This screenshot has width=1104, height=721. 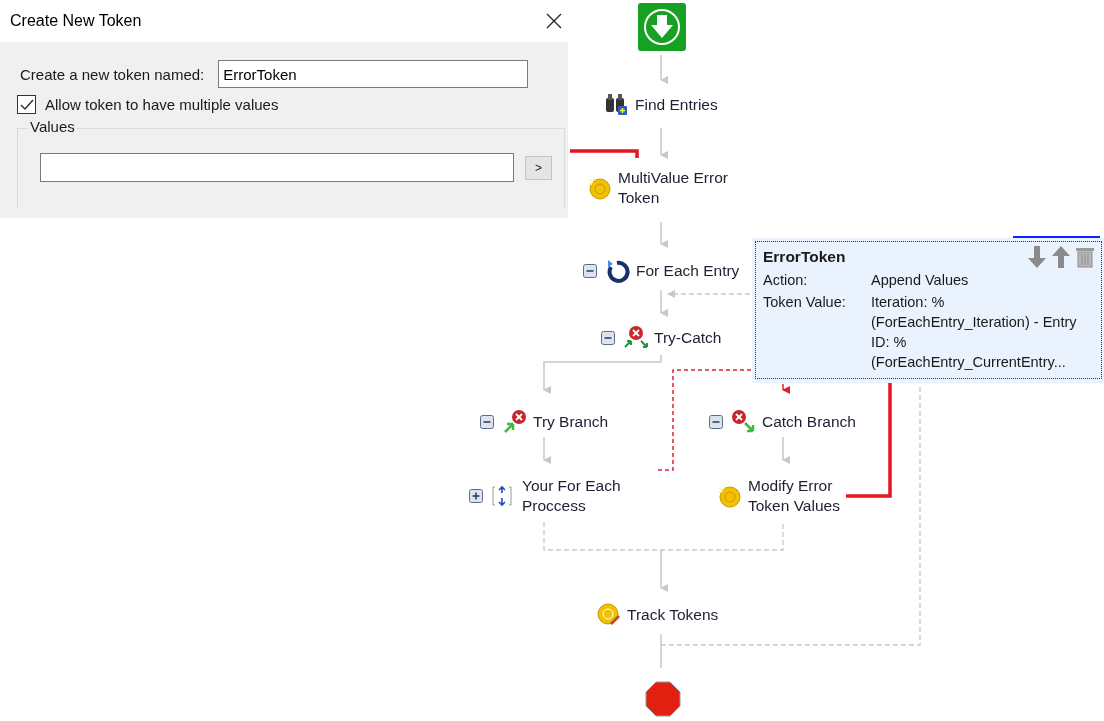 What do you see at coordinates (608, 614) in the screenshot?
I see `coin-pencil-icon` at bounding box center [608, 614].